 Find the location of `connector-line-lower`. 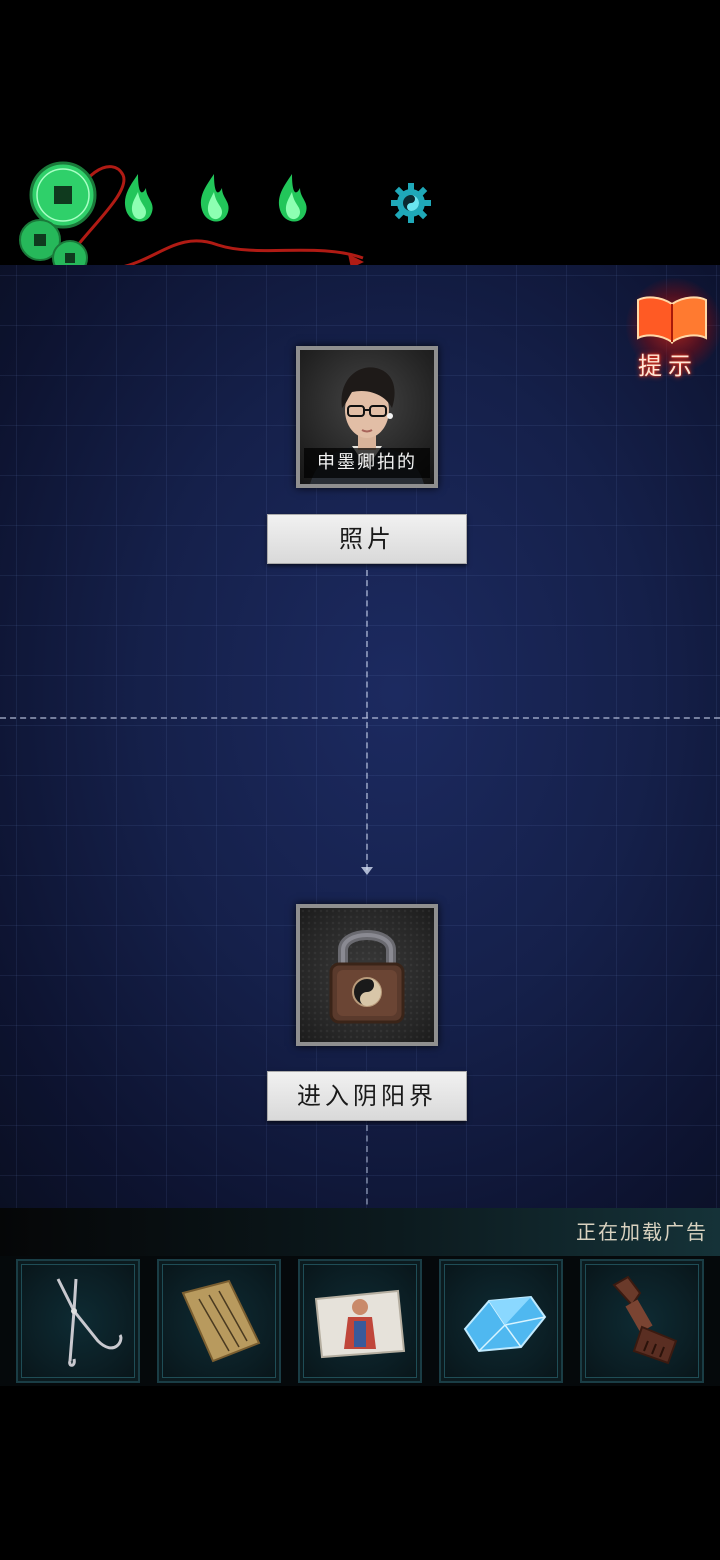

connector-line-lower is located at coordinates (367, 1170).